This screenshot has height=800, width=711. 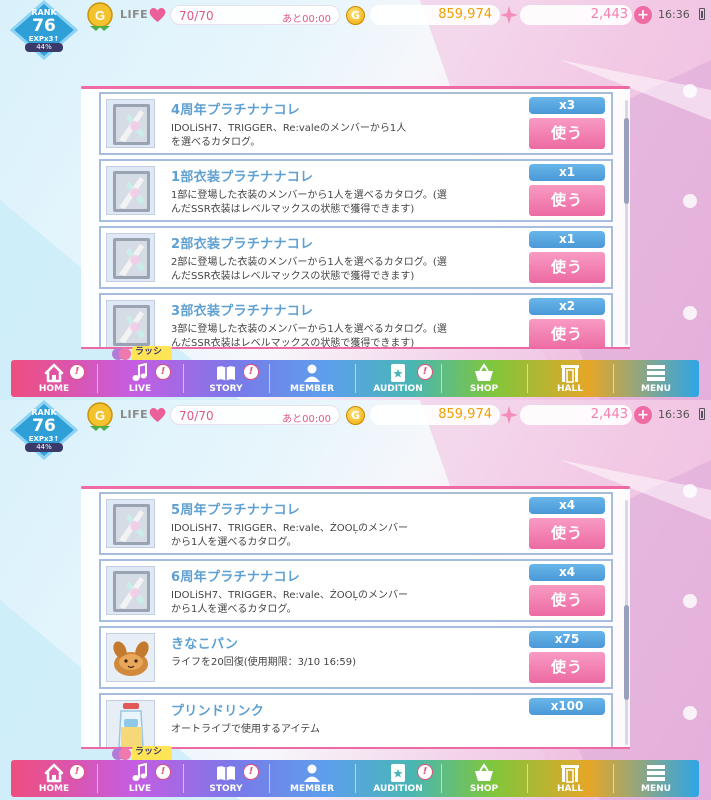 What do you see at coordinates (226, 773) in the screenshot?
I see `open-book-icon` at bounding box center [226, 773].